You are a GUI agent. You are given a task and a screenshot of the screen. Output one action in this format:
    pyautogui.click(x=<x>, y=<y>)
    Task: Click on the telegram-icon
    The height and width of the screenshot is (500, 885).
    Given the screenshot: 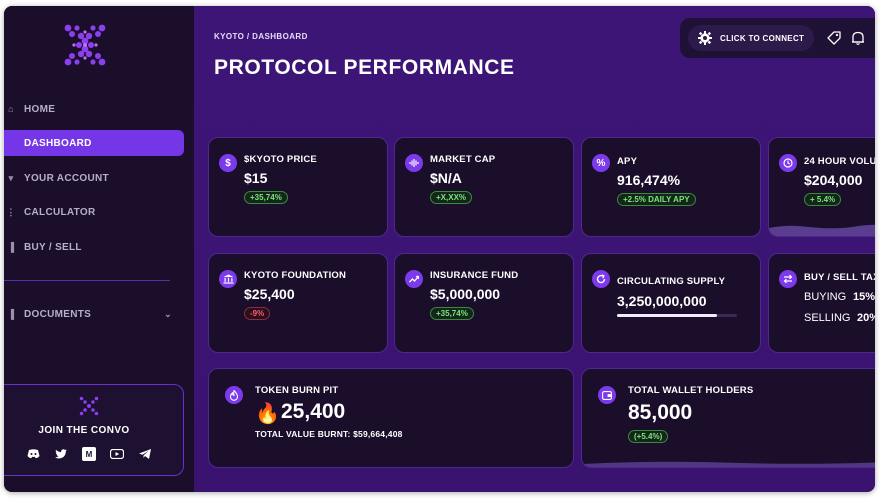 What is the action you would take?
    pyautogui.click(x=145, y=454)
    